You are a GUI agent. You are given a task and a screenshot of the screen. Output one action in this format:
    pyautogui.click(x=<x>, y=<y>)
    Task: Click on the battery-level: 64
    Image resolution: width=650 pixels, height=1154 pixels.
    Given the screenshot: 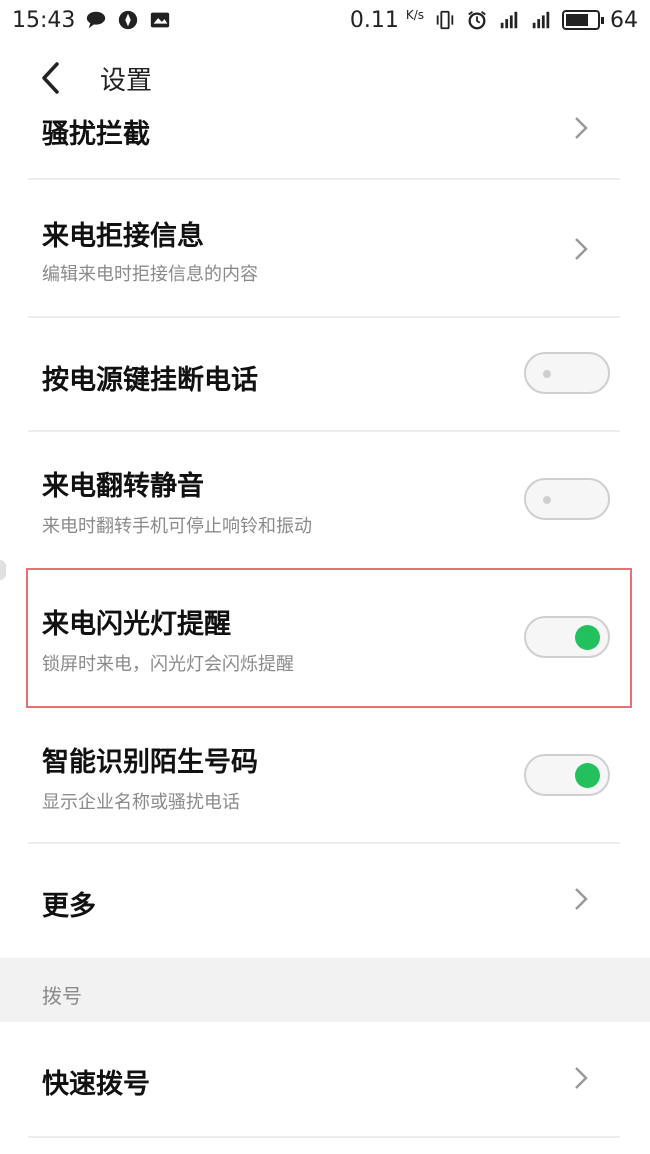 What is the action you would take?
    pyautogui.click(x=624, y=20)
    